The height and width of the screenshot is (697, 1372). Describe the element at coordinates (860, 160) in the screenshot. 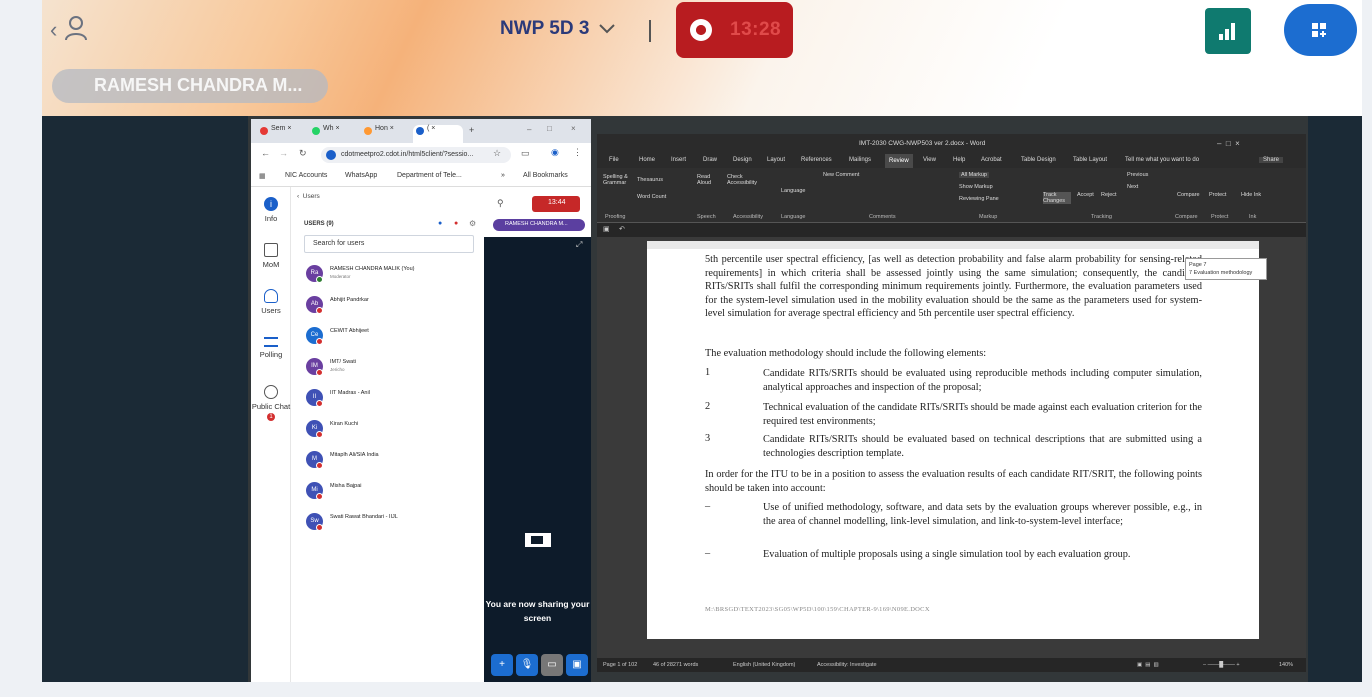

I see `menu-mailings: Mailings` at that location.